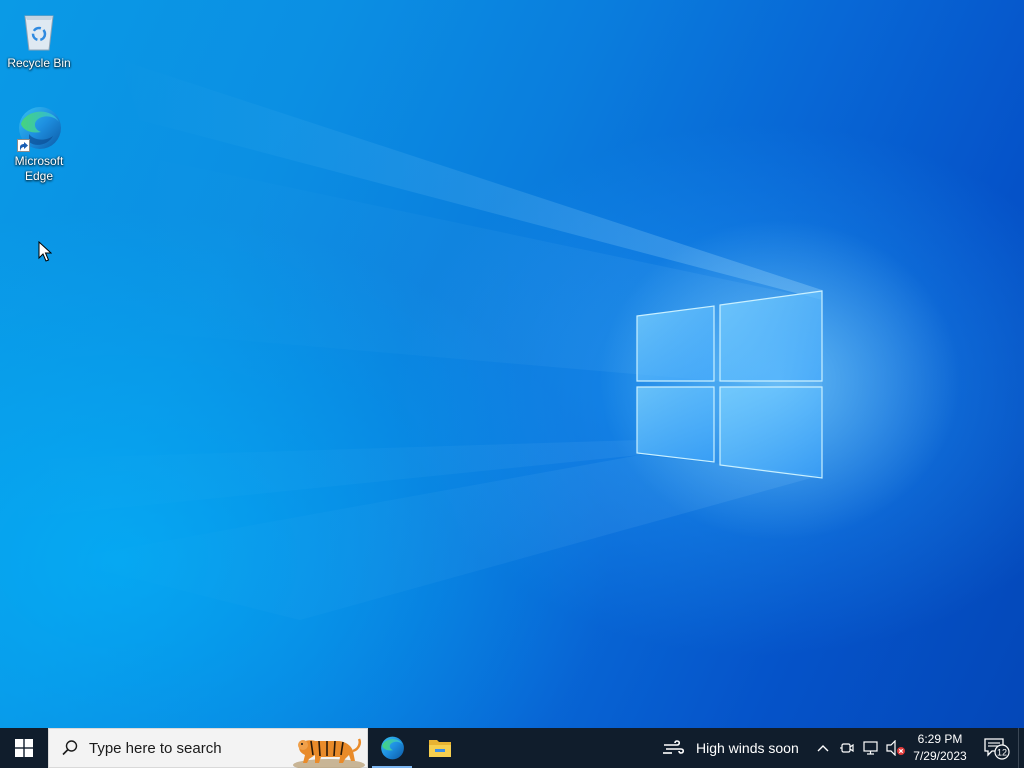 The image size is (1024, 768). I want to click on clock: 6:29 PM 7/29/2023, so click(940, 748).